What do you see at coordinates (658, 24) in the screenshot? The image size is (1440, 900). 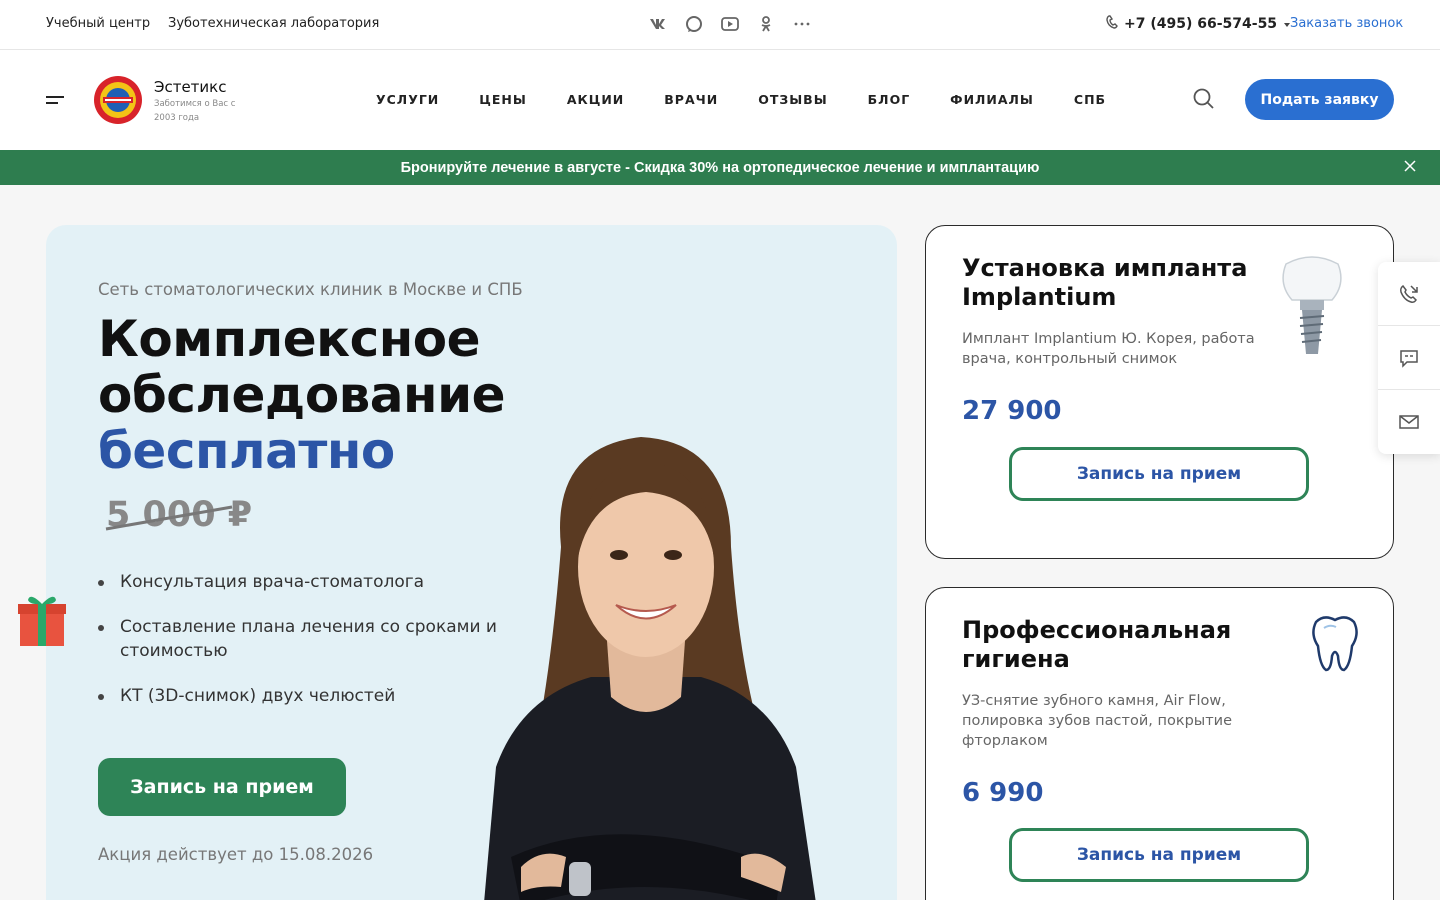 I see `vk-icon` at bounding box center [658, 24].